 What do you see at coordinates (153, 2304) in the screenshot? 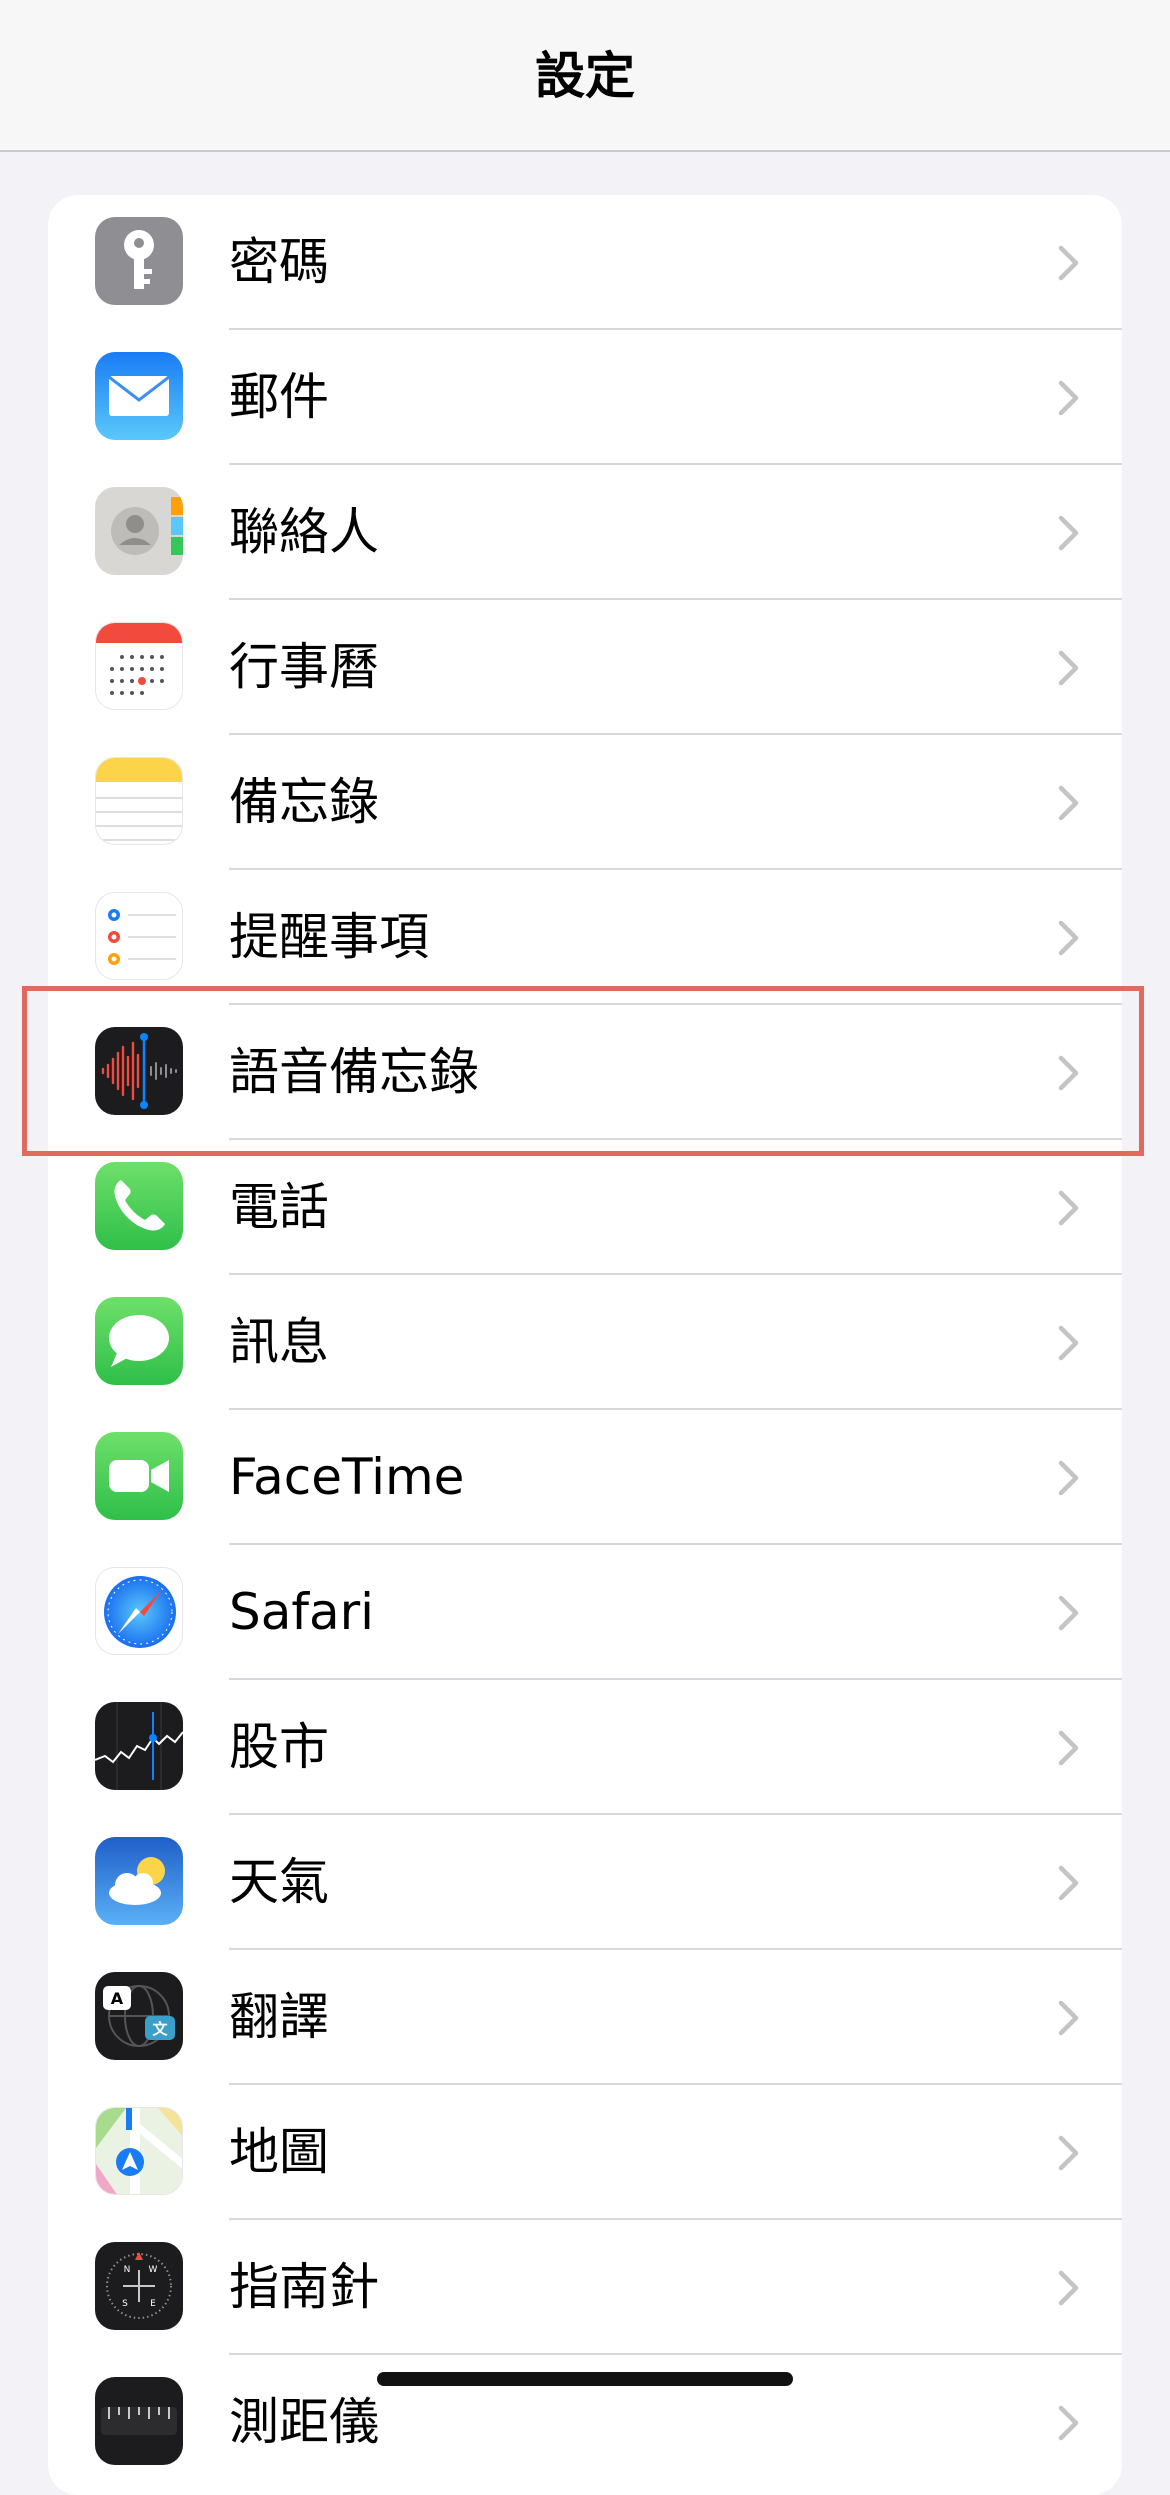
I see `compass-e: E` at bounding box center [153, 2304].